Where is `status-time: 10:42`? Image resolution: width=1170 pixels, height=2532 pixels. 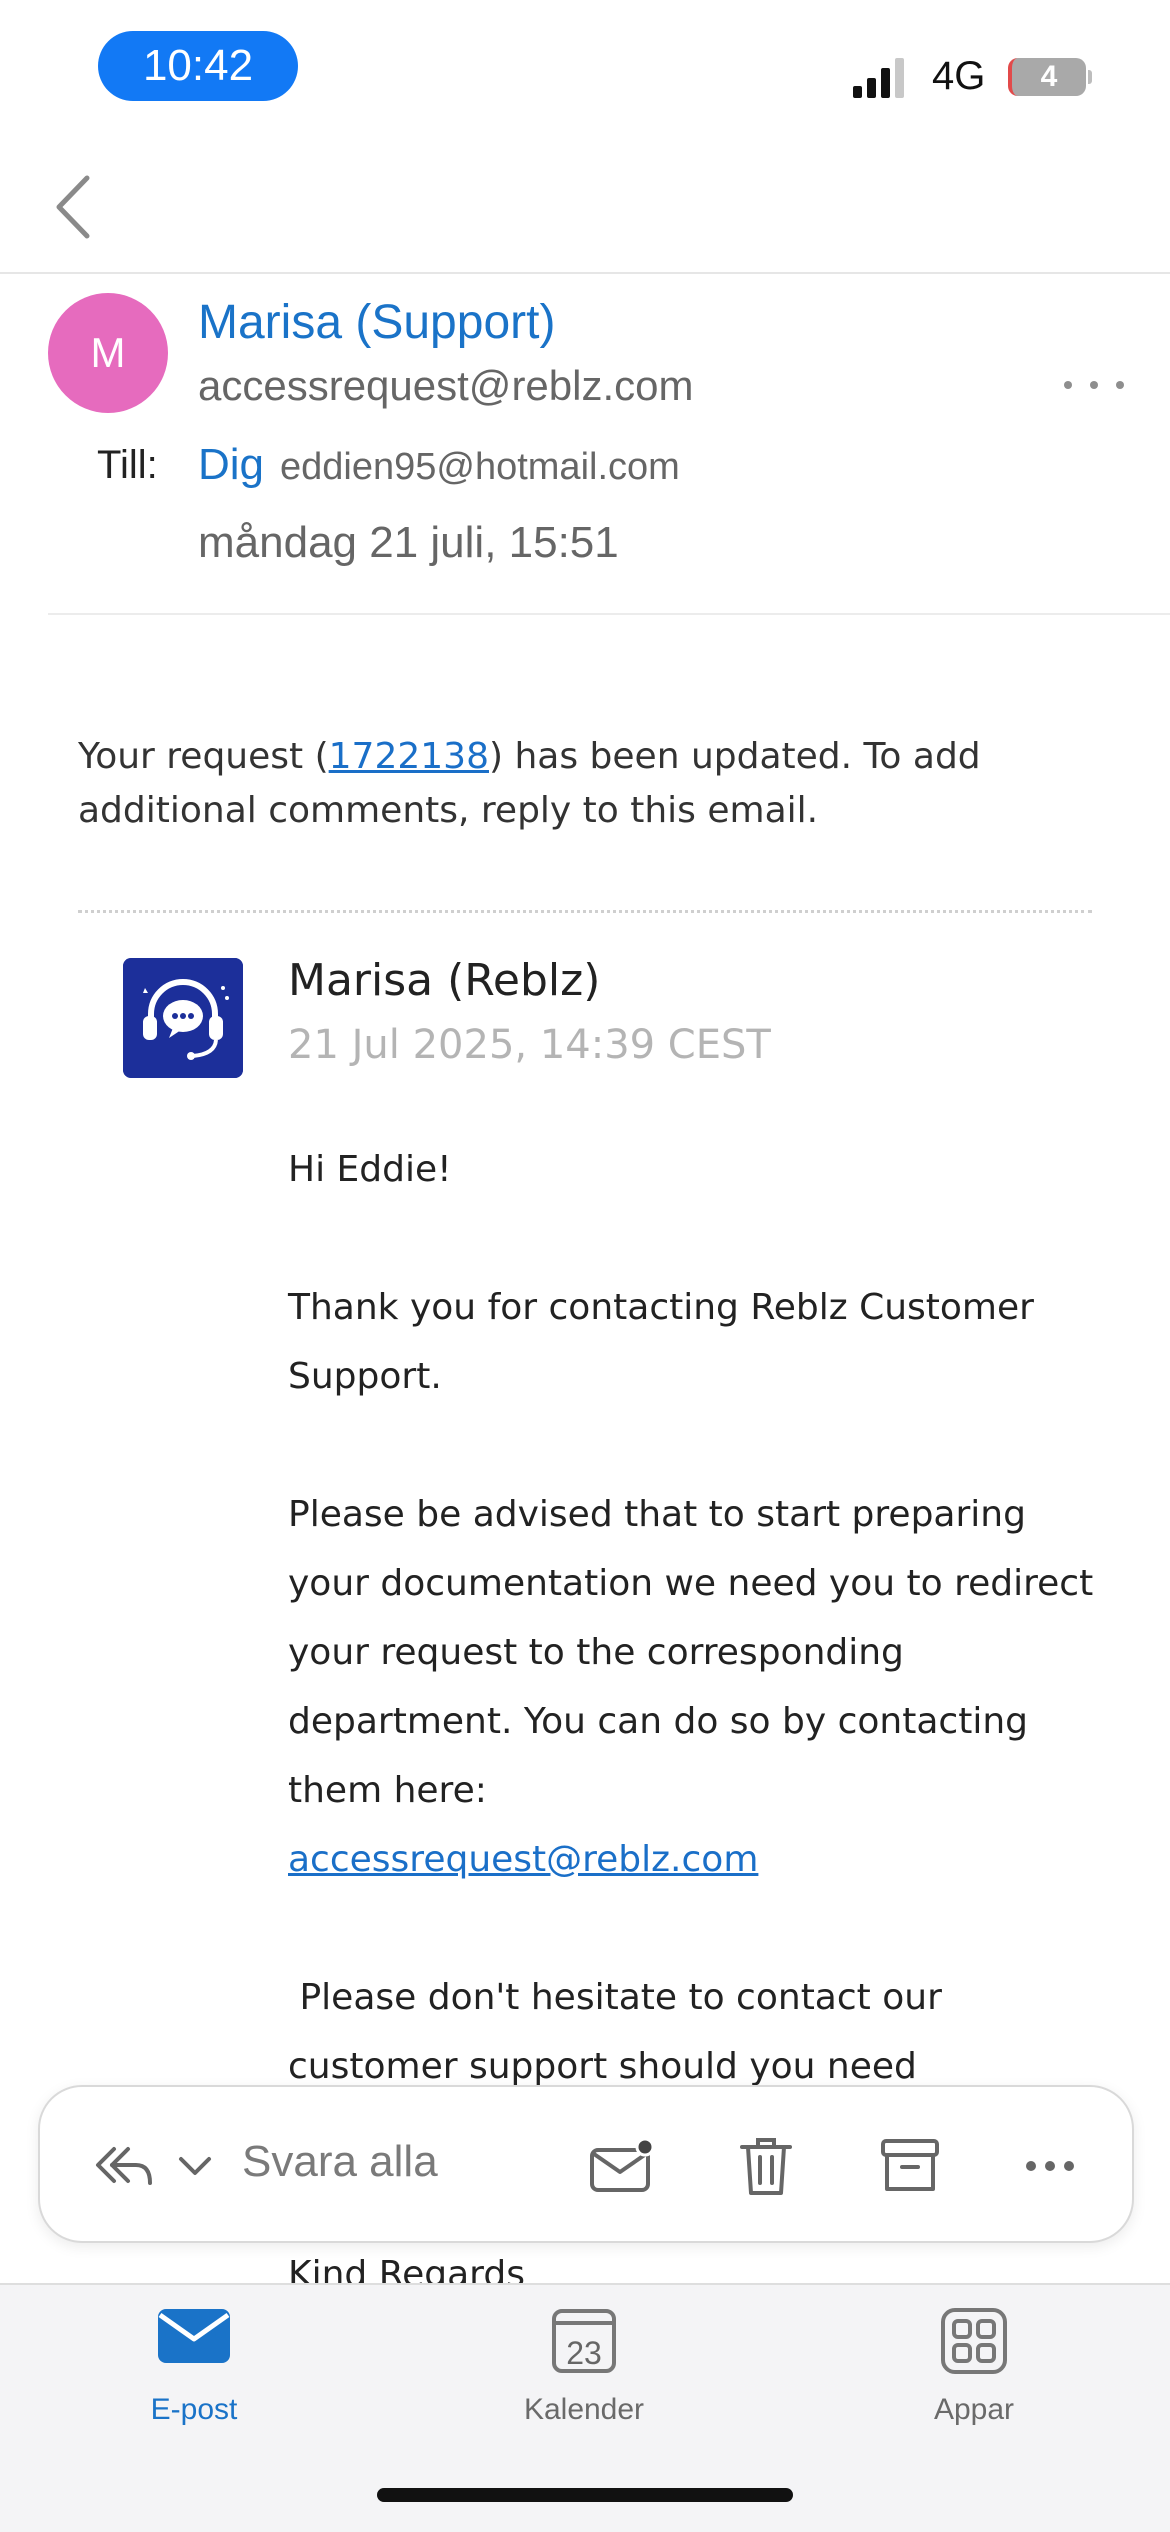 status-time: 10:42 is located at coordinates (198, 66).